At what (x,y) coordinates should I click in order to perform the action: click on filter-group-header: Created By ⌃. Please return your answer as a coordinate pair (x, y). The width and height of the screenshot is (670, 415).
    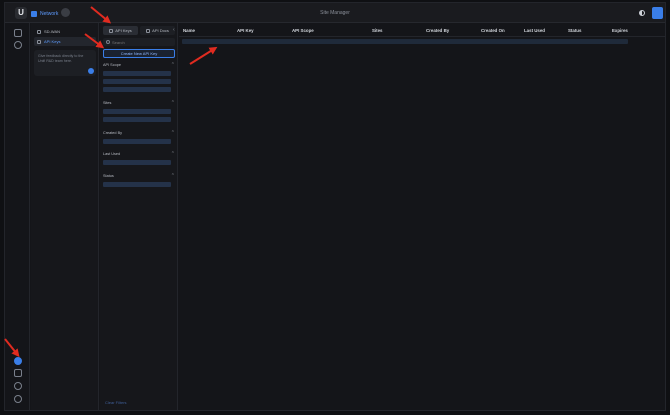
    Looking at the image, I should click on (139, 133).